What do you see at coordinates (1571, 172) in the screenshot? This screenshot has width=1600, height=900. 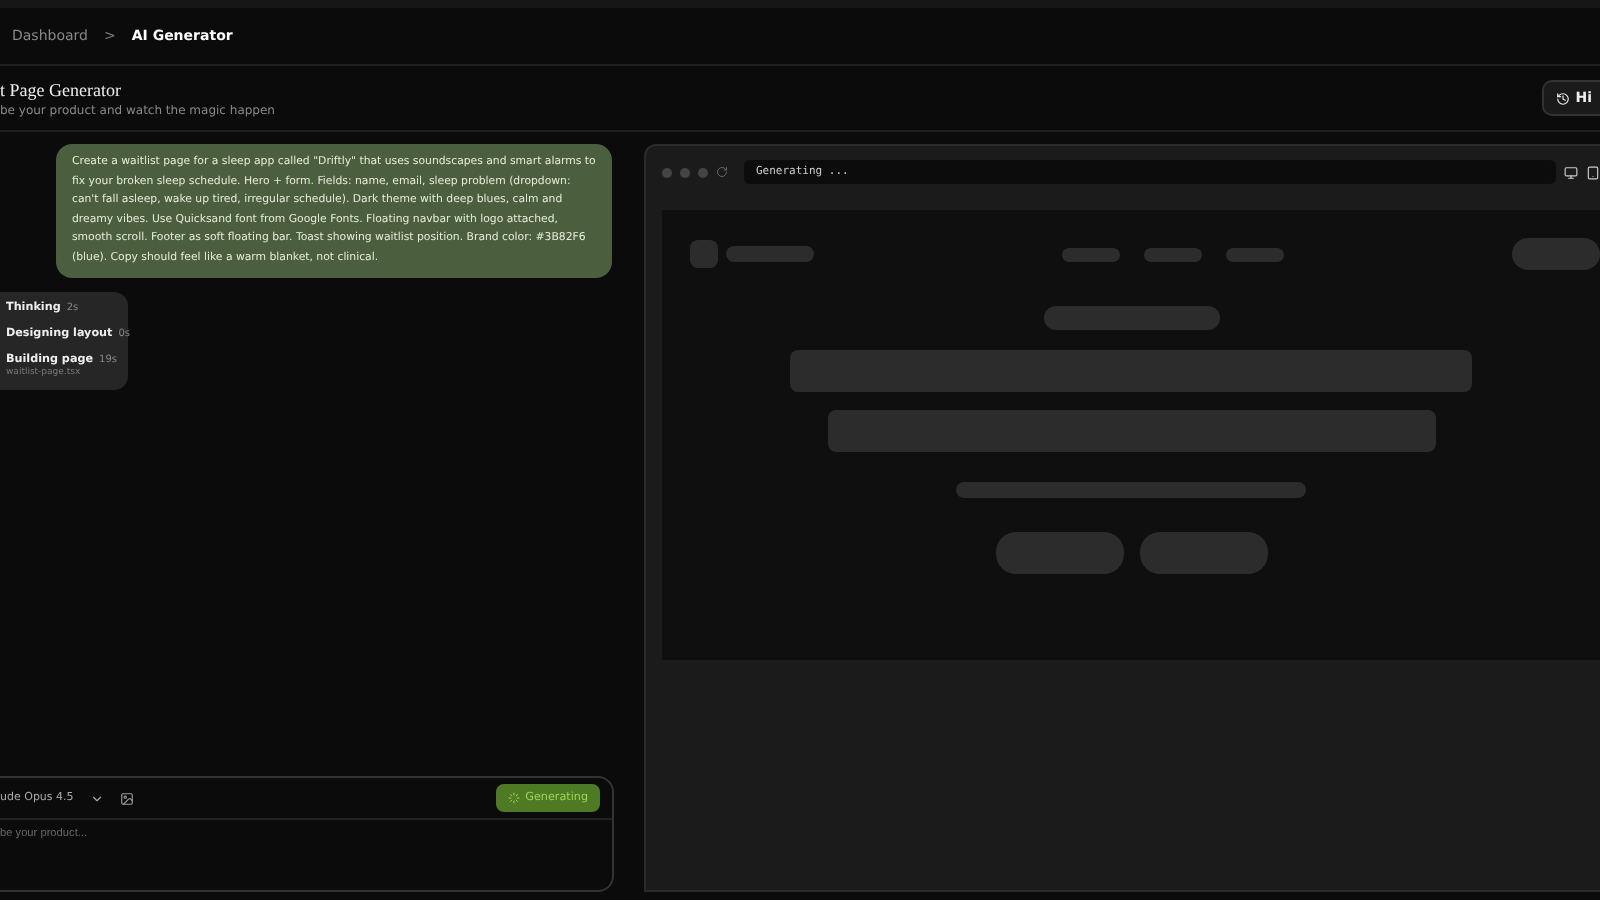 I see `monitor-icon` at bounding box center [1571, 172].